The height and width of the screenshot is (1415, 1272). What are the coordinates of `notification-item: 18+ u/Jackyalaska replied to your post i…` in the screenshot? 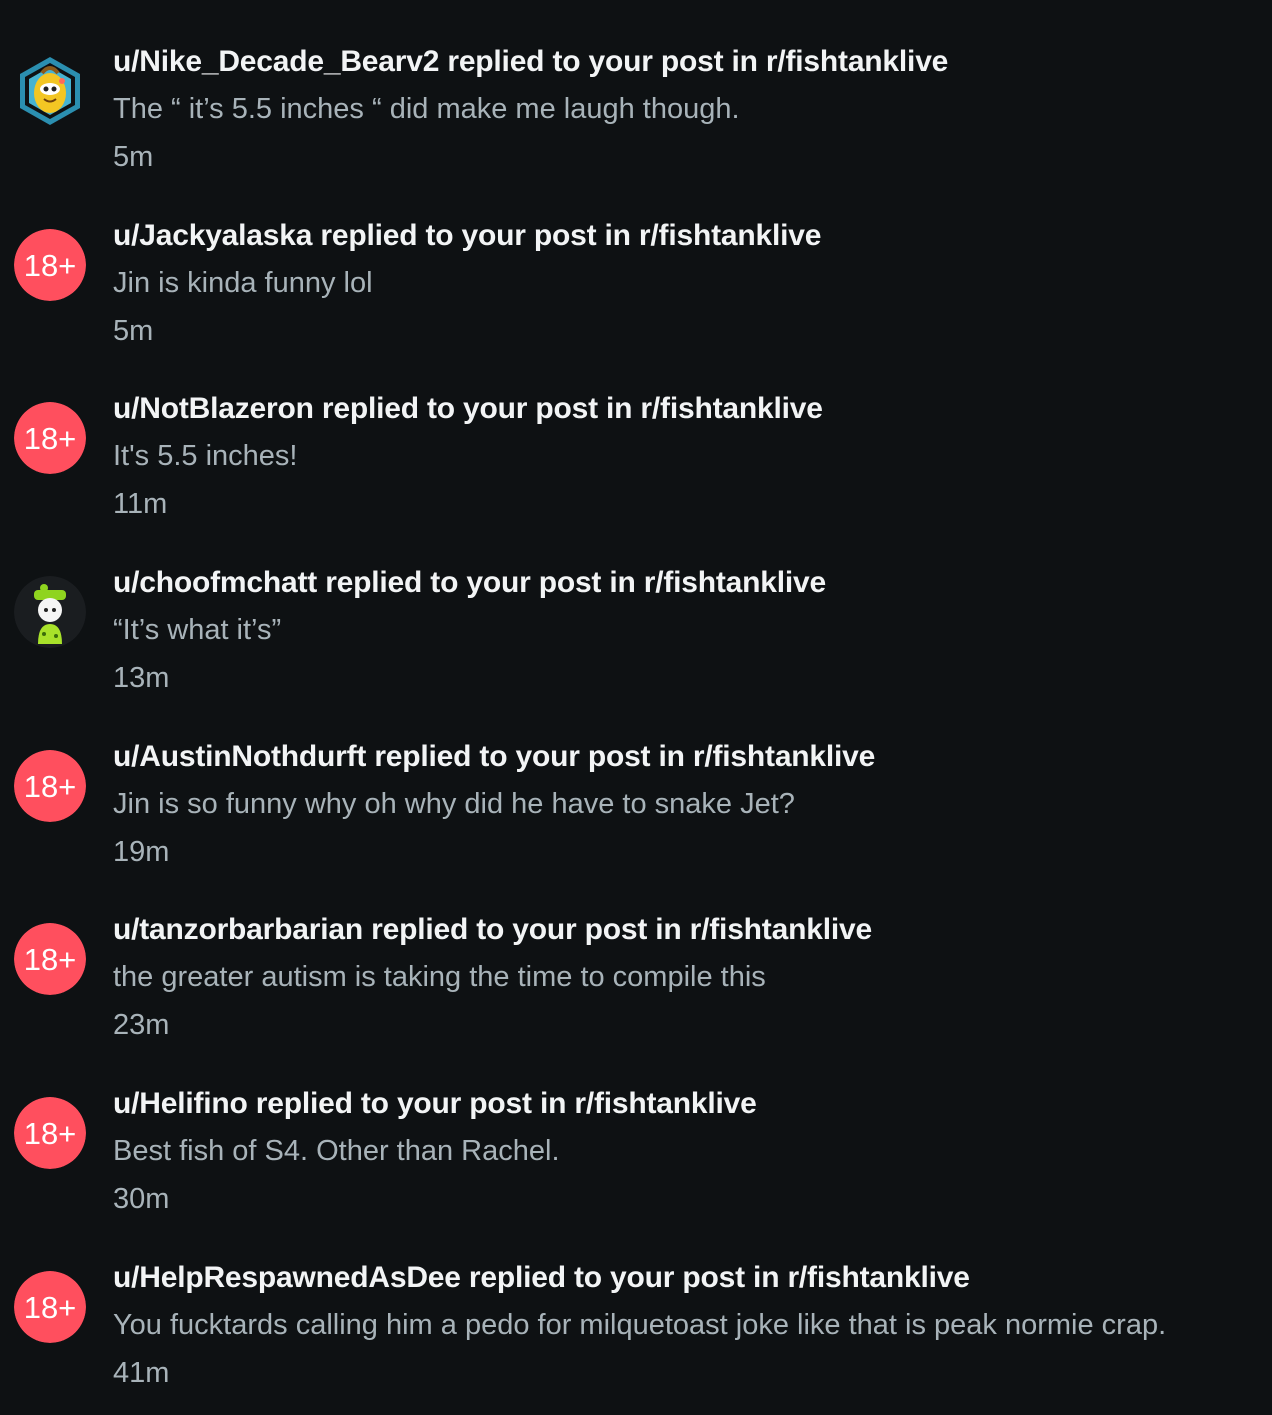 It's located at (636, 286).